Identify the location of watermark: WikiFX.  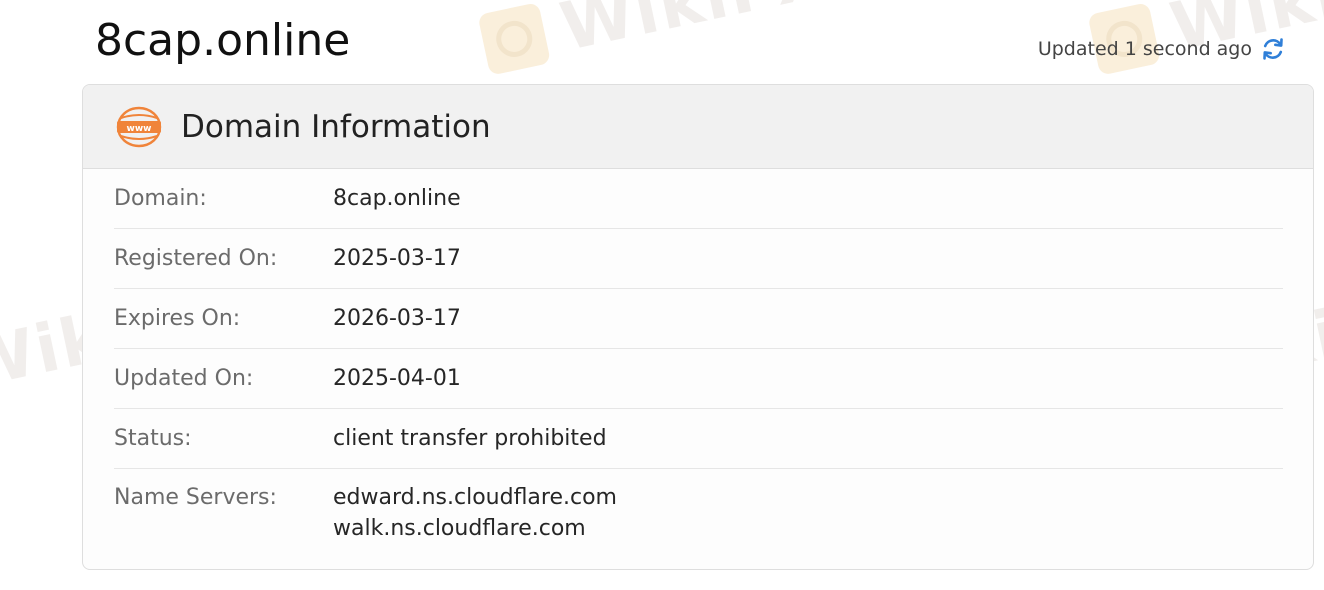
(655, 41).